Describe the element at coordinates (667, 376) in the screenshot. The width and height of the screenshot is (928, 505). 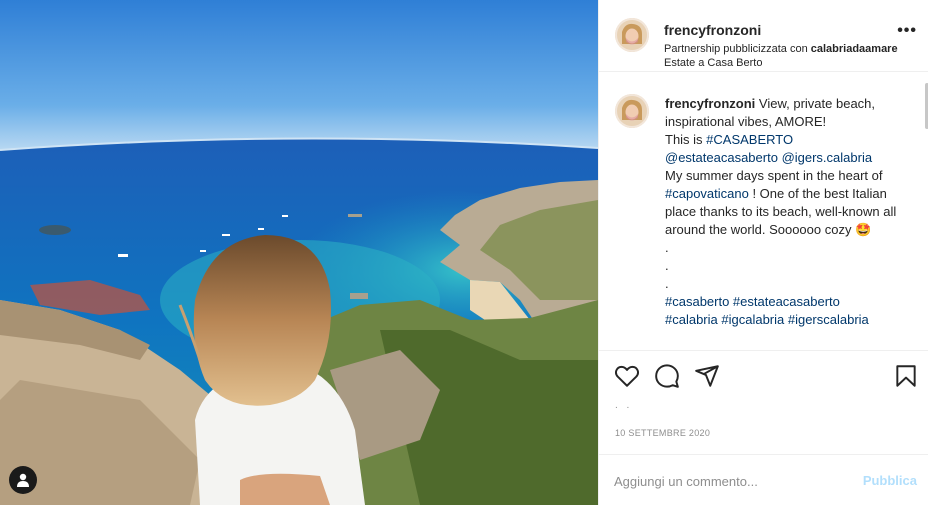
I see `comment-icon` at that location.